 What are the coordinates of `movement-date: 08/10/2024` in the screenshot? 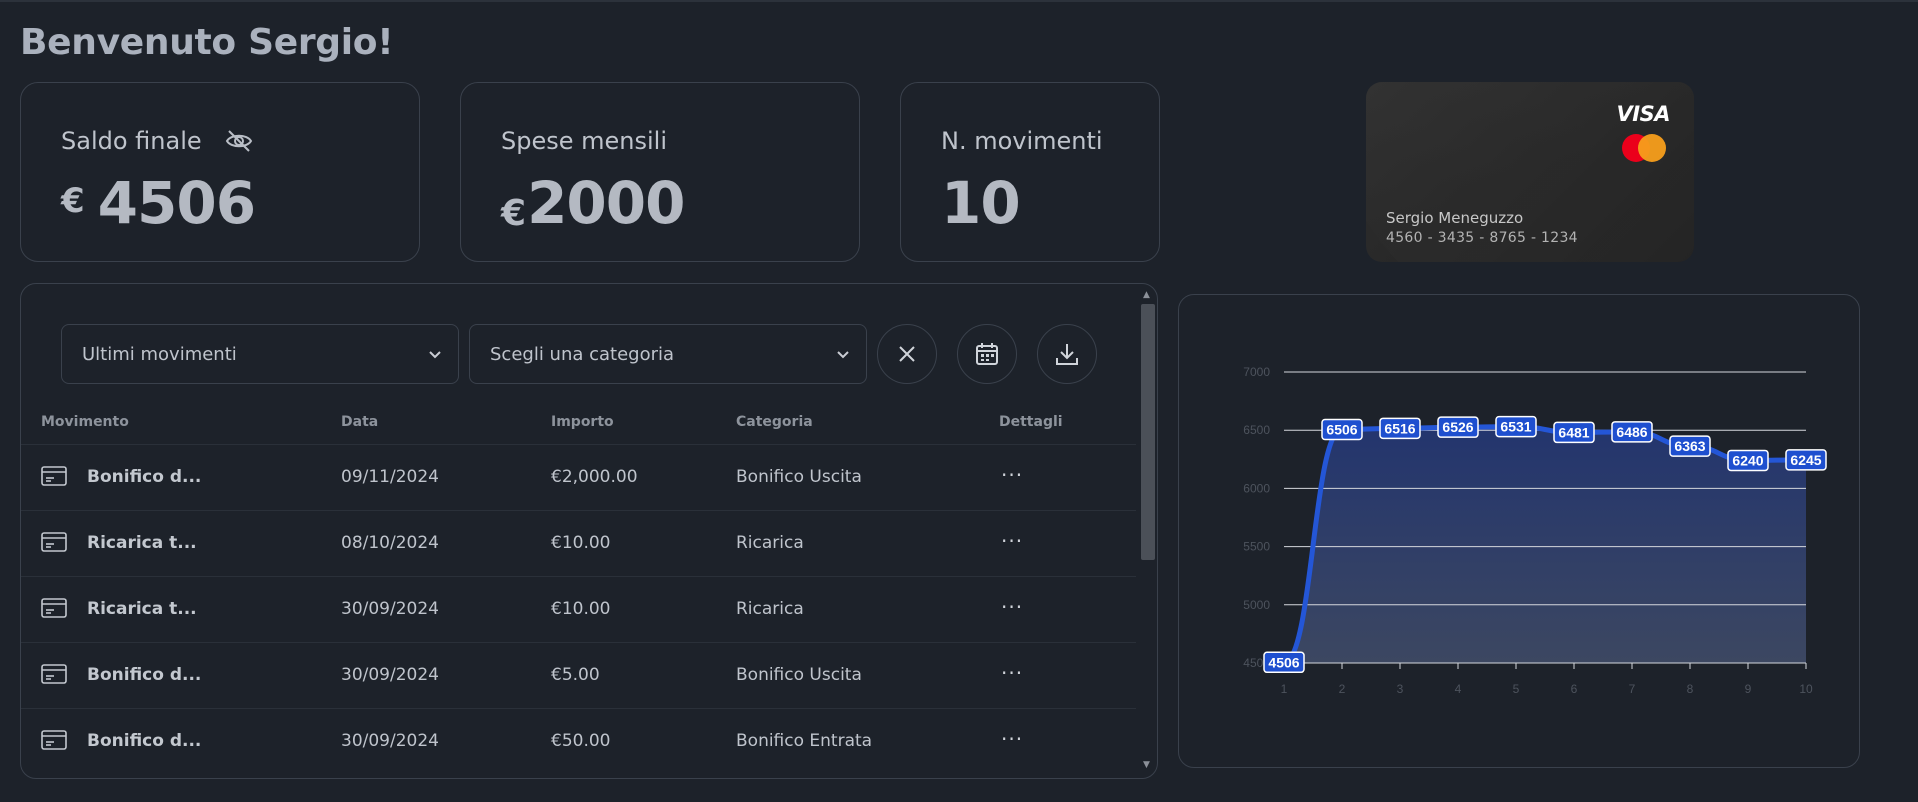 It's located at (390, 543).